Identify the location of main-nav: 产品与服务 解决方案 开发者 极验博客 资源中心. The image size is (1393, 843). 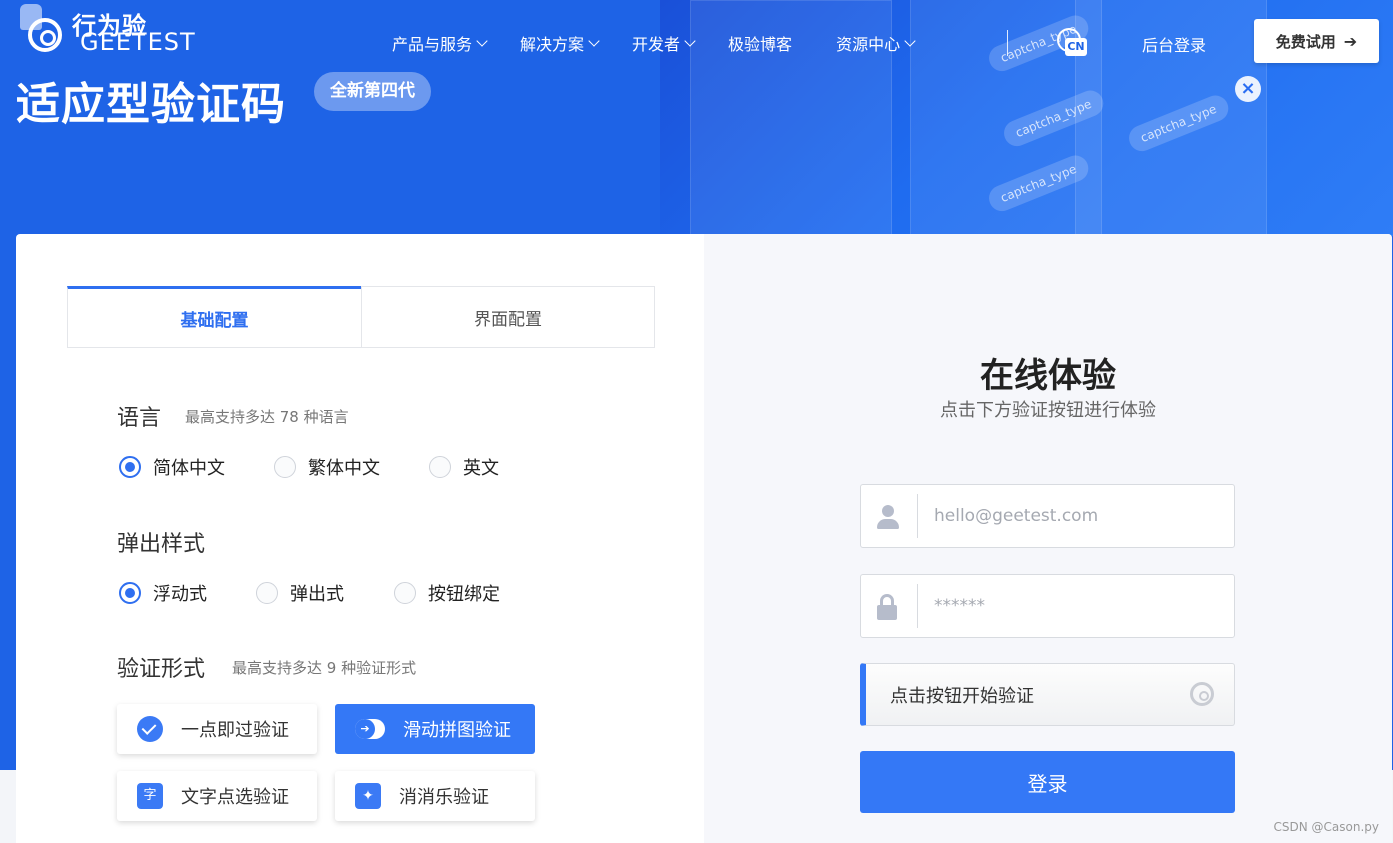
(670, 43).